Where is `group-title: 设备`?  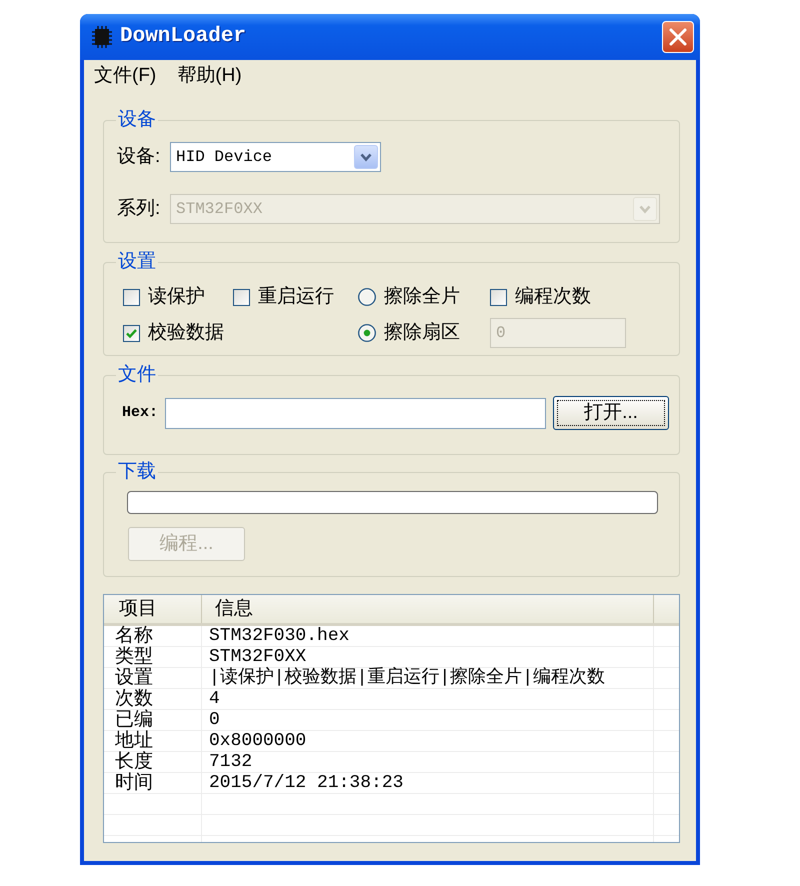 group-title: 设备 is located at coordinates (137, 120).